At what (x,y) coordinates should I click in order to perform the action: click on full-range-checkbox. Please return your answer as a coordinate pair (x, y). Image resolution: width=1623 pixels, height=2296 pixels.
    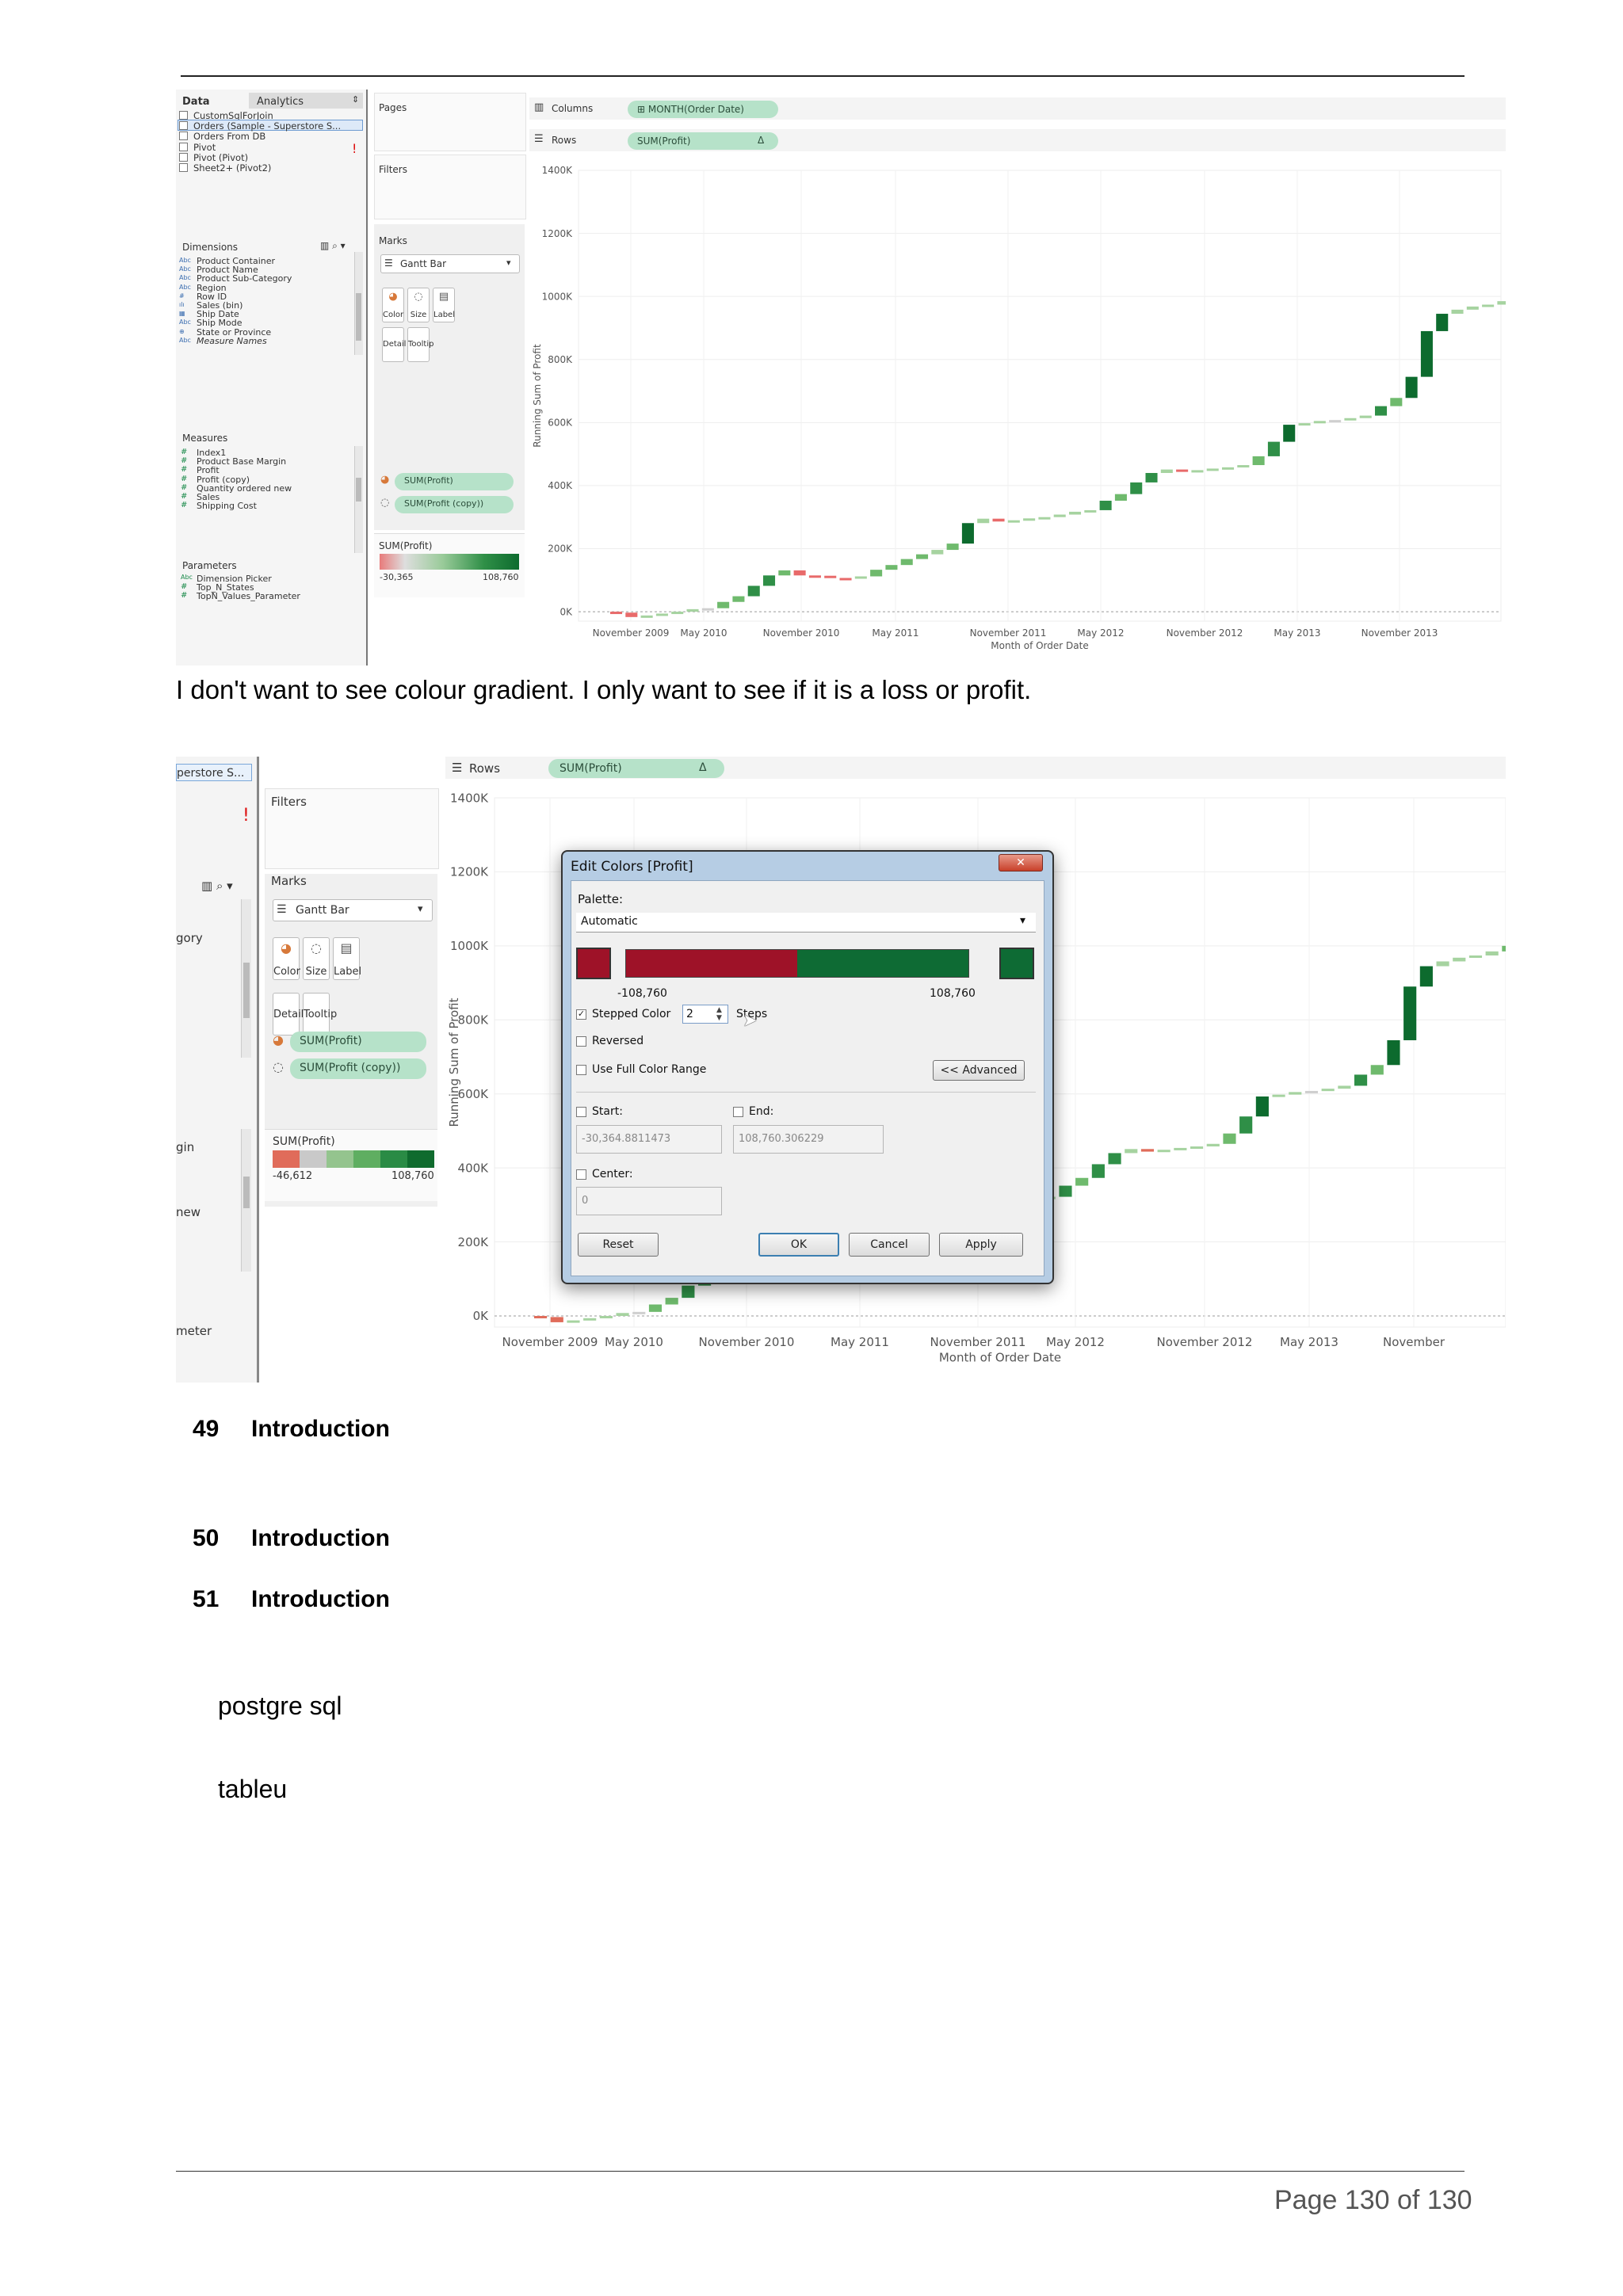
    Looking at the image, I should click on (581, 1070).